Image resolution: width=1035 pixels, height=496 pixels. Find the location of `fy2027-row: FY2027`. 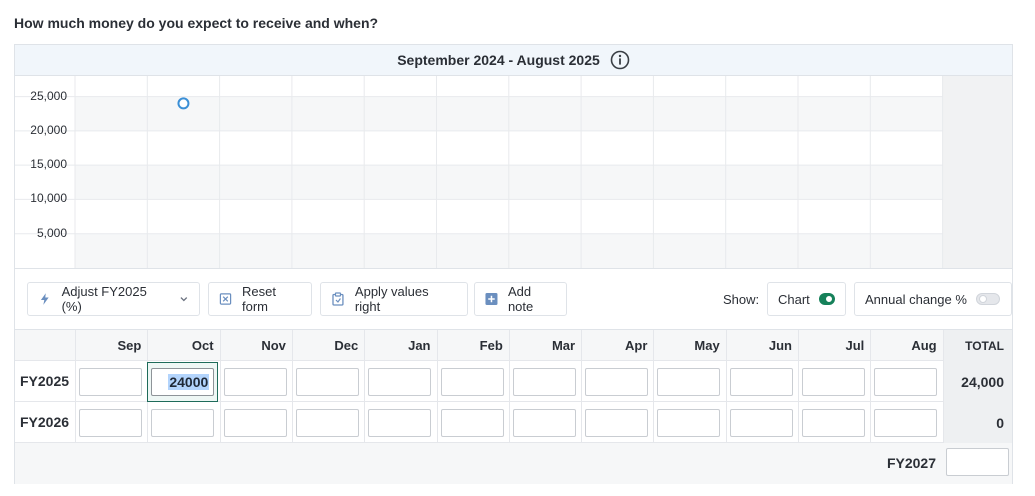

fy2027-row: FY2027 is located at coordinates (513, 463).